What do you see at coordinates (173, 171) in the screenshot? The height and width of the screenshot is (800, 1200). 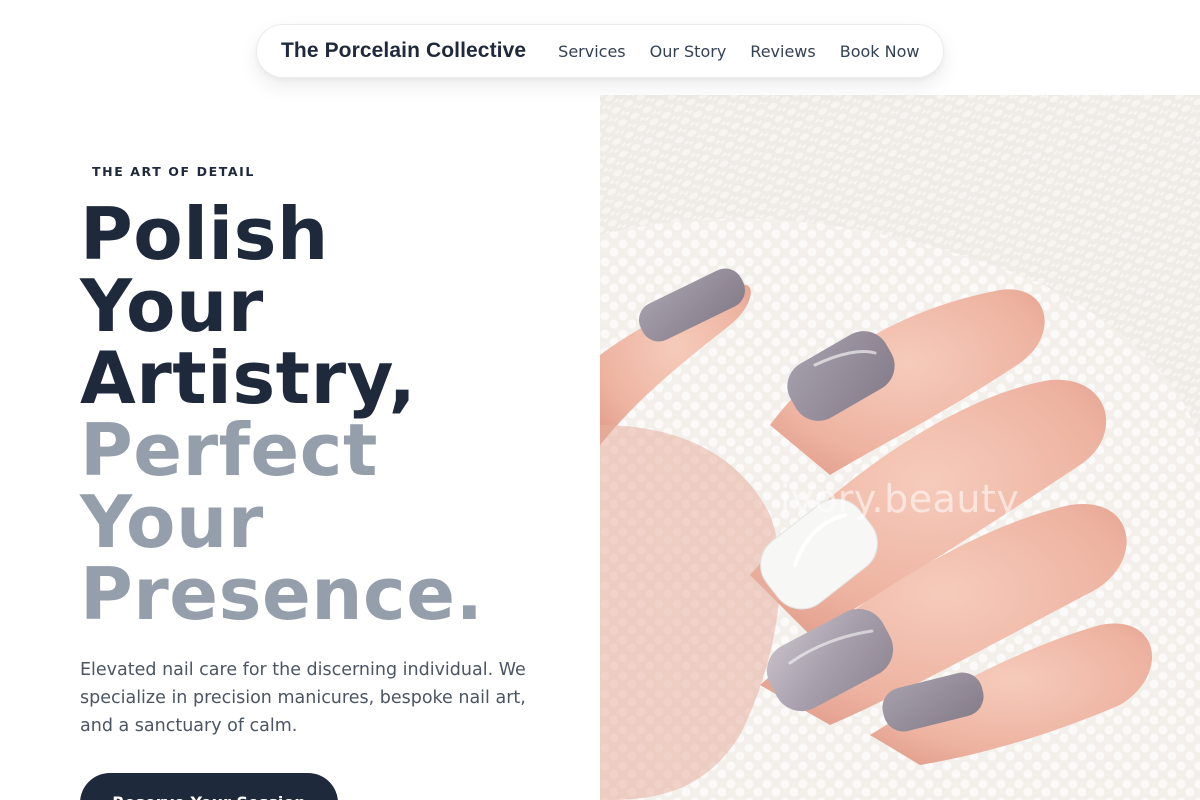 I see `hero-eyebrow: THE ART OF DETAIL` at bounding box center [173, 171].